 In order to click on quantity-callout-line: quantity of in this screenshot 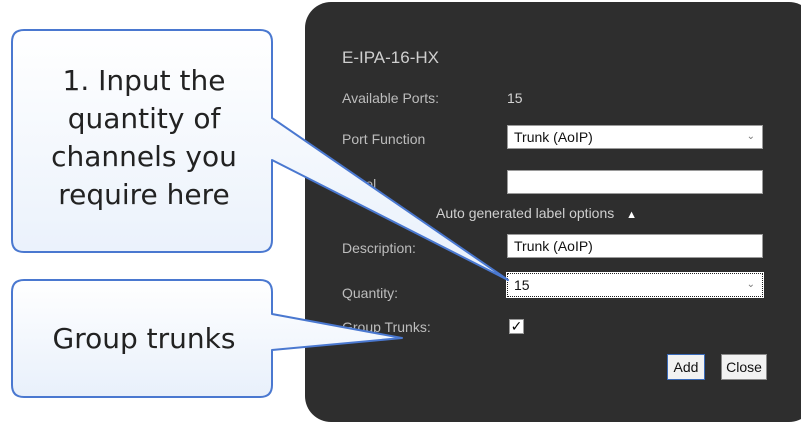, I will do `click(144, 118)`.